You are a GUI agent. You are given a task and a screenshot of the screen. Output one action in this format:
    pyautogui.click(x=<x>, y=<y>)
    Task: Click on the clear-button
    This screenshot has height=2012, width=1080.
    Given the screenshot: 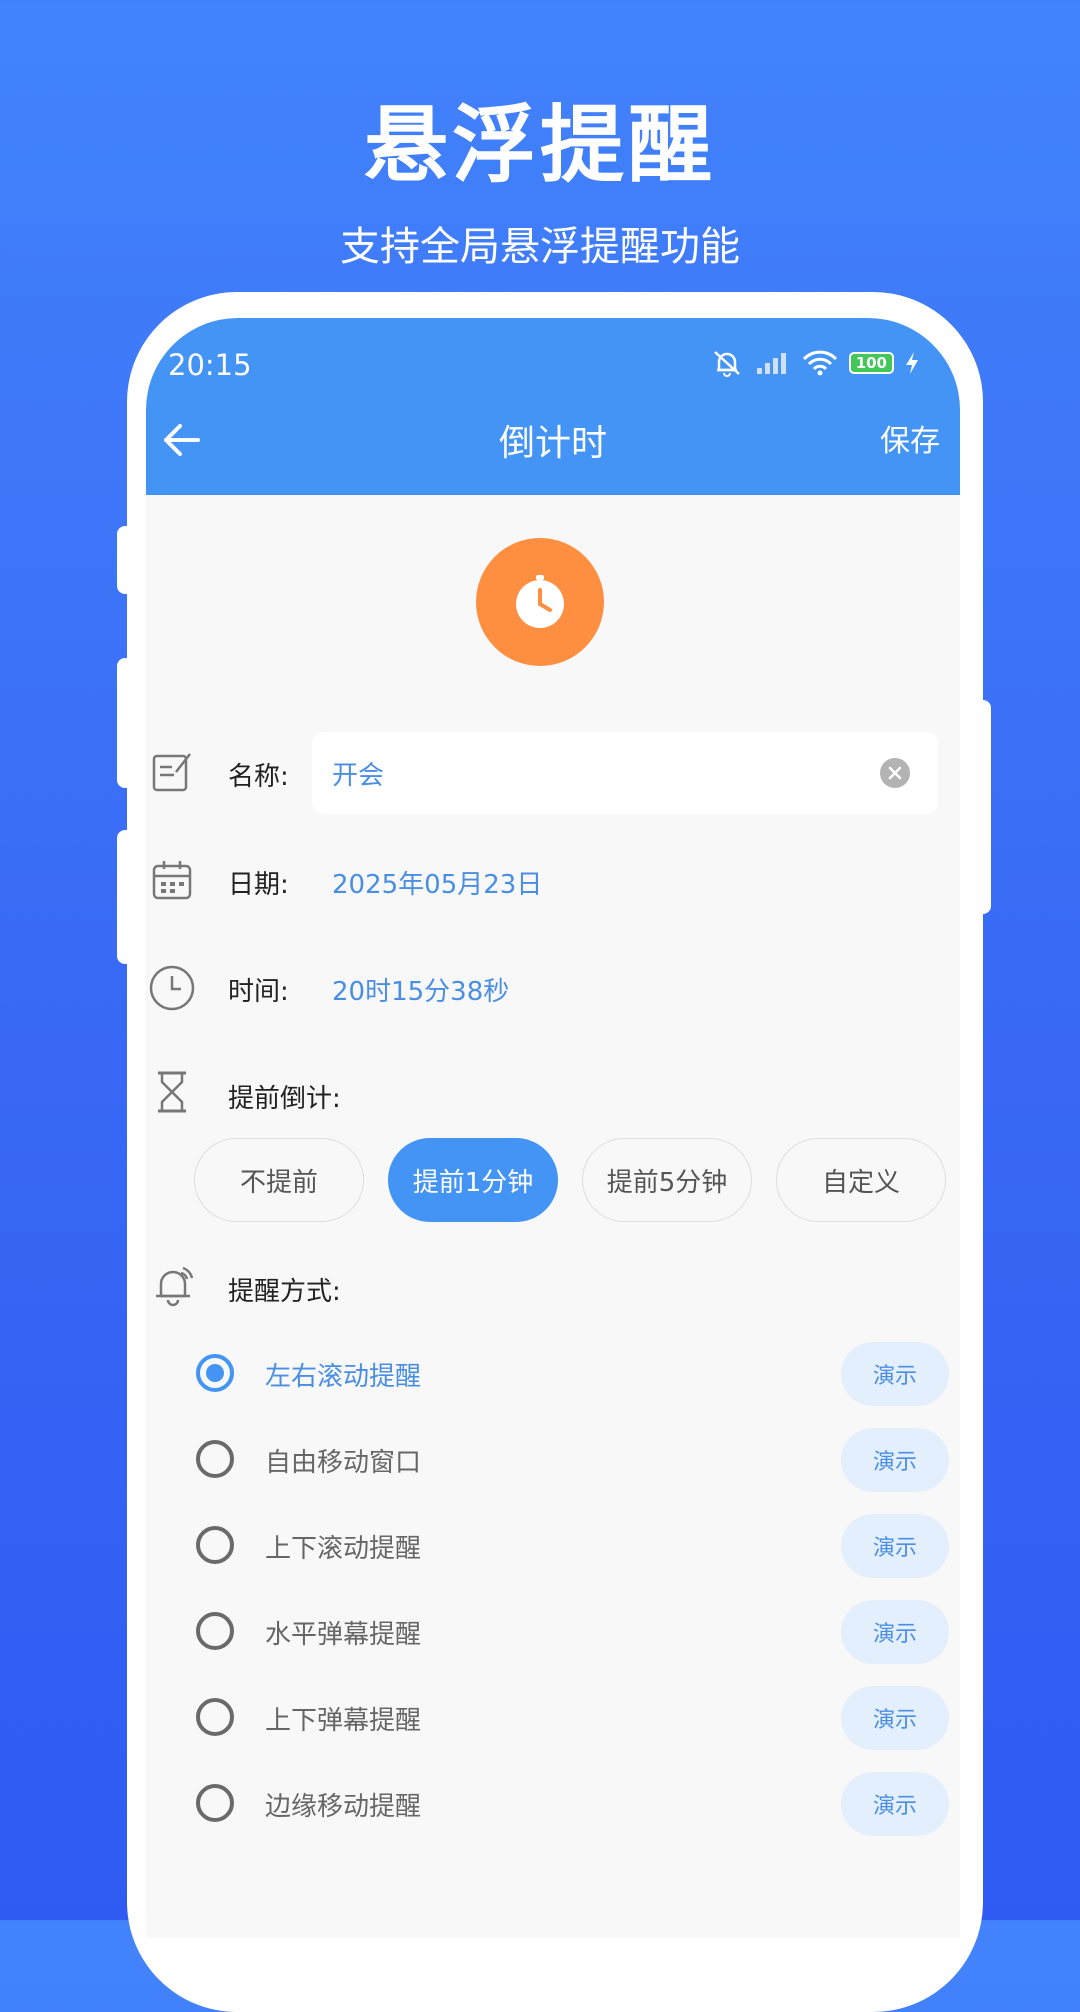 What is the action you would take?
    pyautogui.click(x=895, y=773)
    